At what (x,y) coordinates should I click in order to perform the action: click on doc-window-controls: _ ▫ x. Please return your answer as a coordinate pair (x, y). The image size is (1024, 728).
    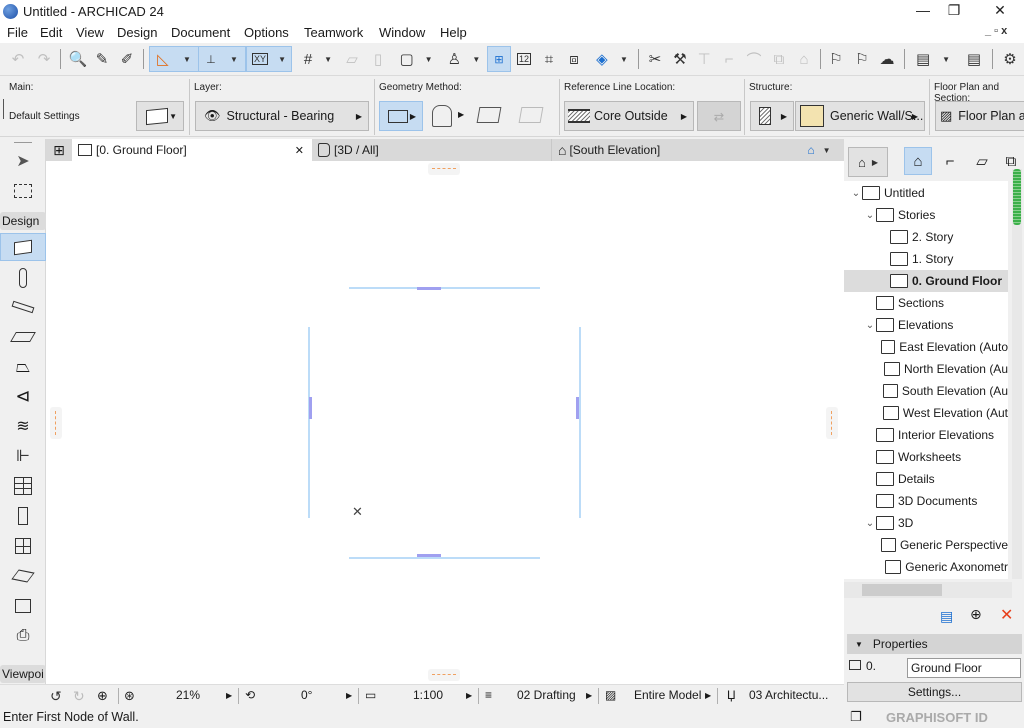
    Looking at the image, I should click on (996, 31).